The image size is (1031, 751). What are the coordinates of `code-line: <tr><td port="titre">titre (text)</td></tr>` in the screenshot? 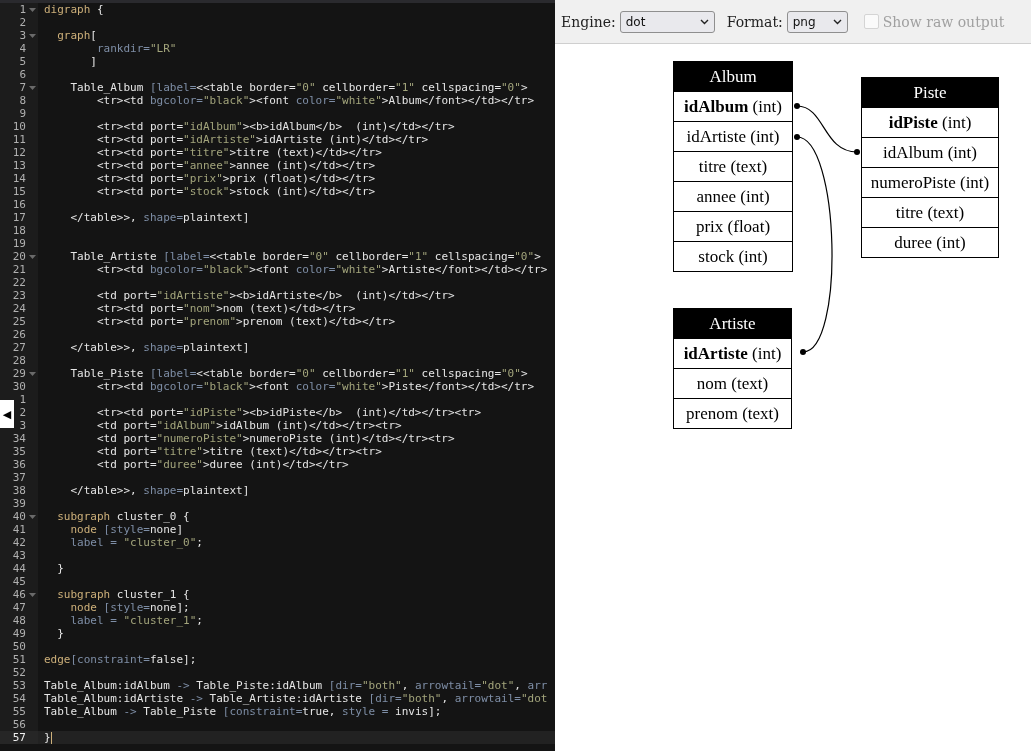 It's located at (238, 152).